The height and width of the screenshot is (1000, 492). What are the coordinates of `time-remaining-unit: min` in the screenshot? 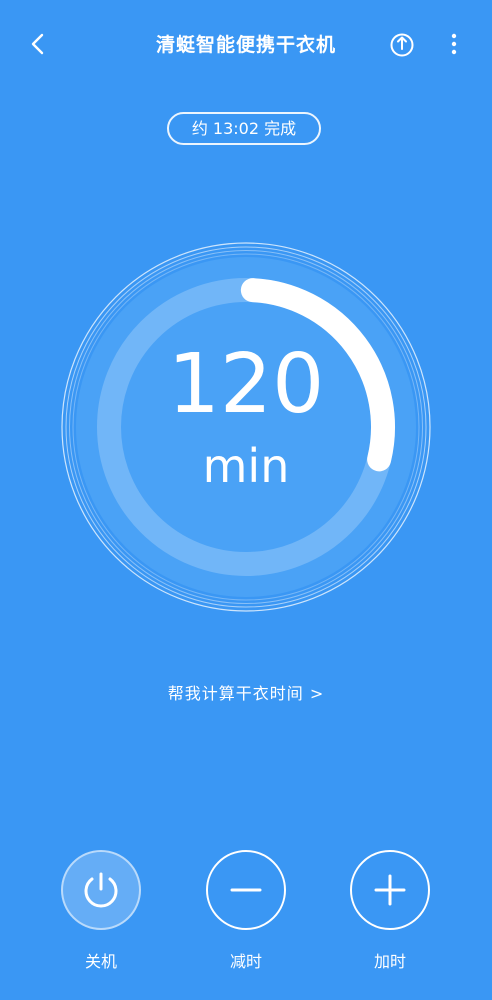 It's located at (246, 466).